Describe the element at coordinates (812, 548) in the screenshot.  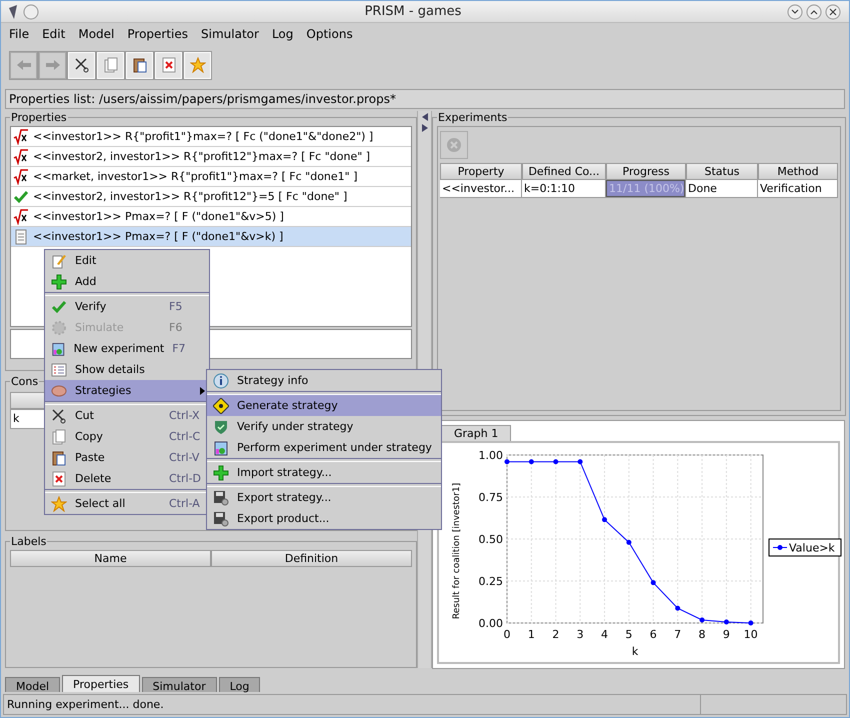
I see `legend-label: Value>k` at that location.